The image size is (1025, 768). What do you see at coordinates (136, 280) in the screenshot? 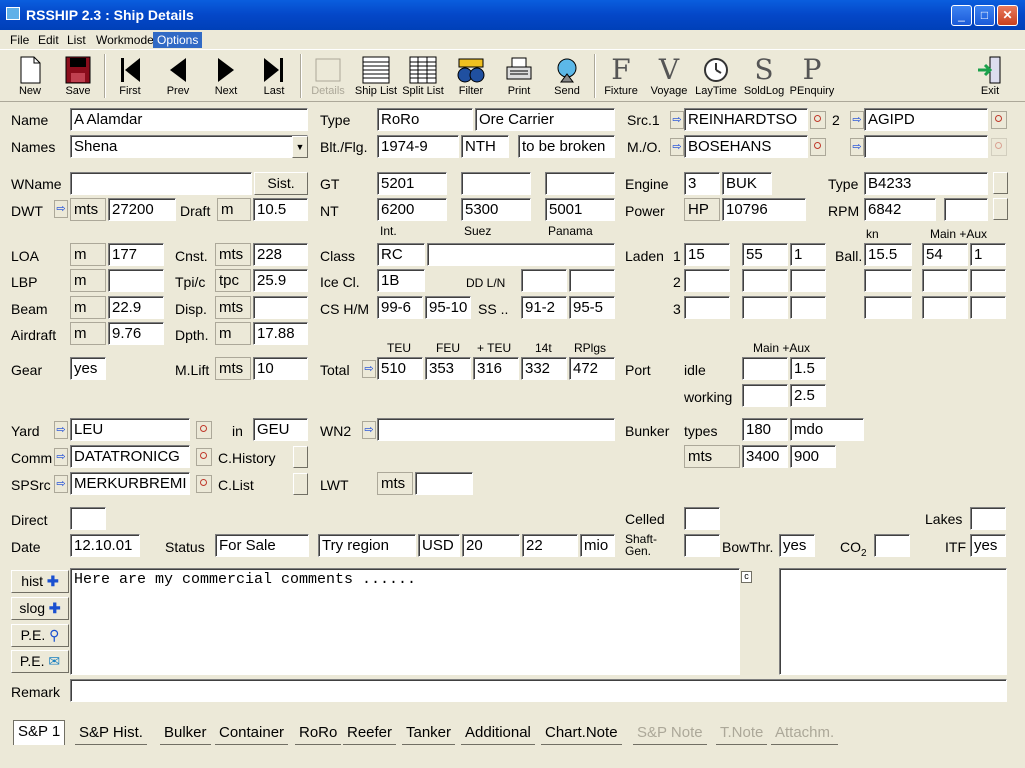
I see `lbp-field` at bounding box center [136, 280].